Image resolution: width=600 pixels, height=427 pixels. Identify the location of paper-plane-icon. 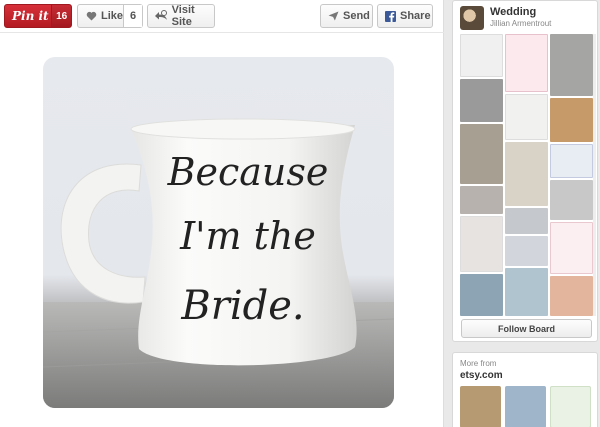
(333, 16).